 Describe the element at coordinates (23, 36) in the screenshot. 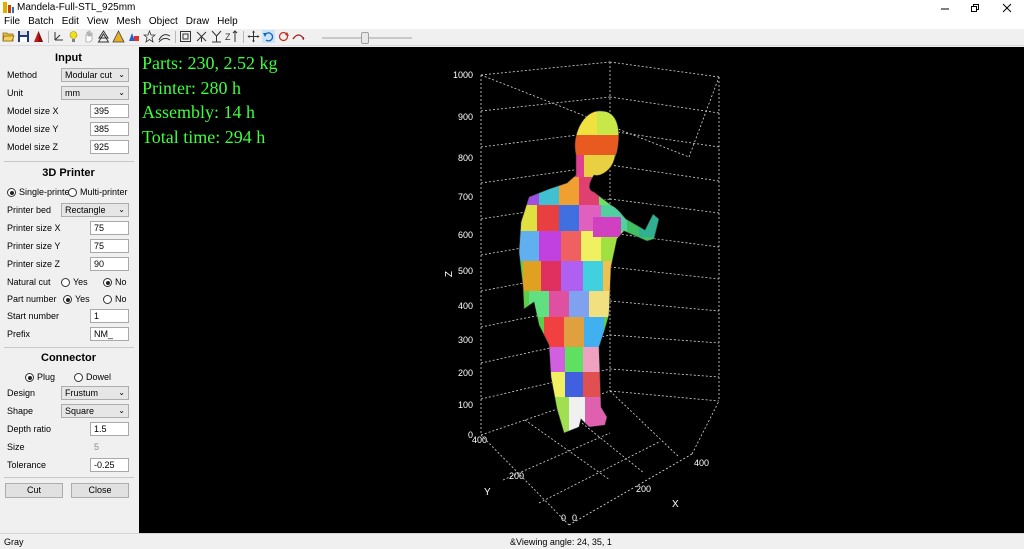

I see `save-icon` at that location.